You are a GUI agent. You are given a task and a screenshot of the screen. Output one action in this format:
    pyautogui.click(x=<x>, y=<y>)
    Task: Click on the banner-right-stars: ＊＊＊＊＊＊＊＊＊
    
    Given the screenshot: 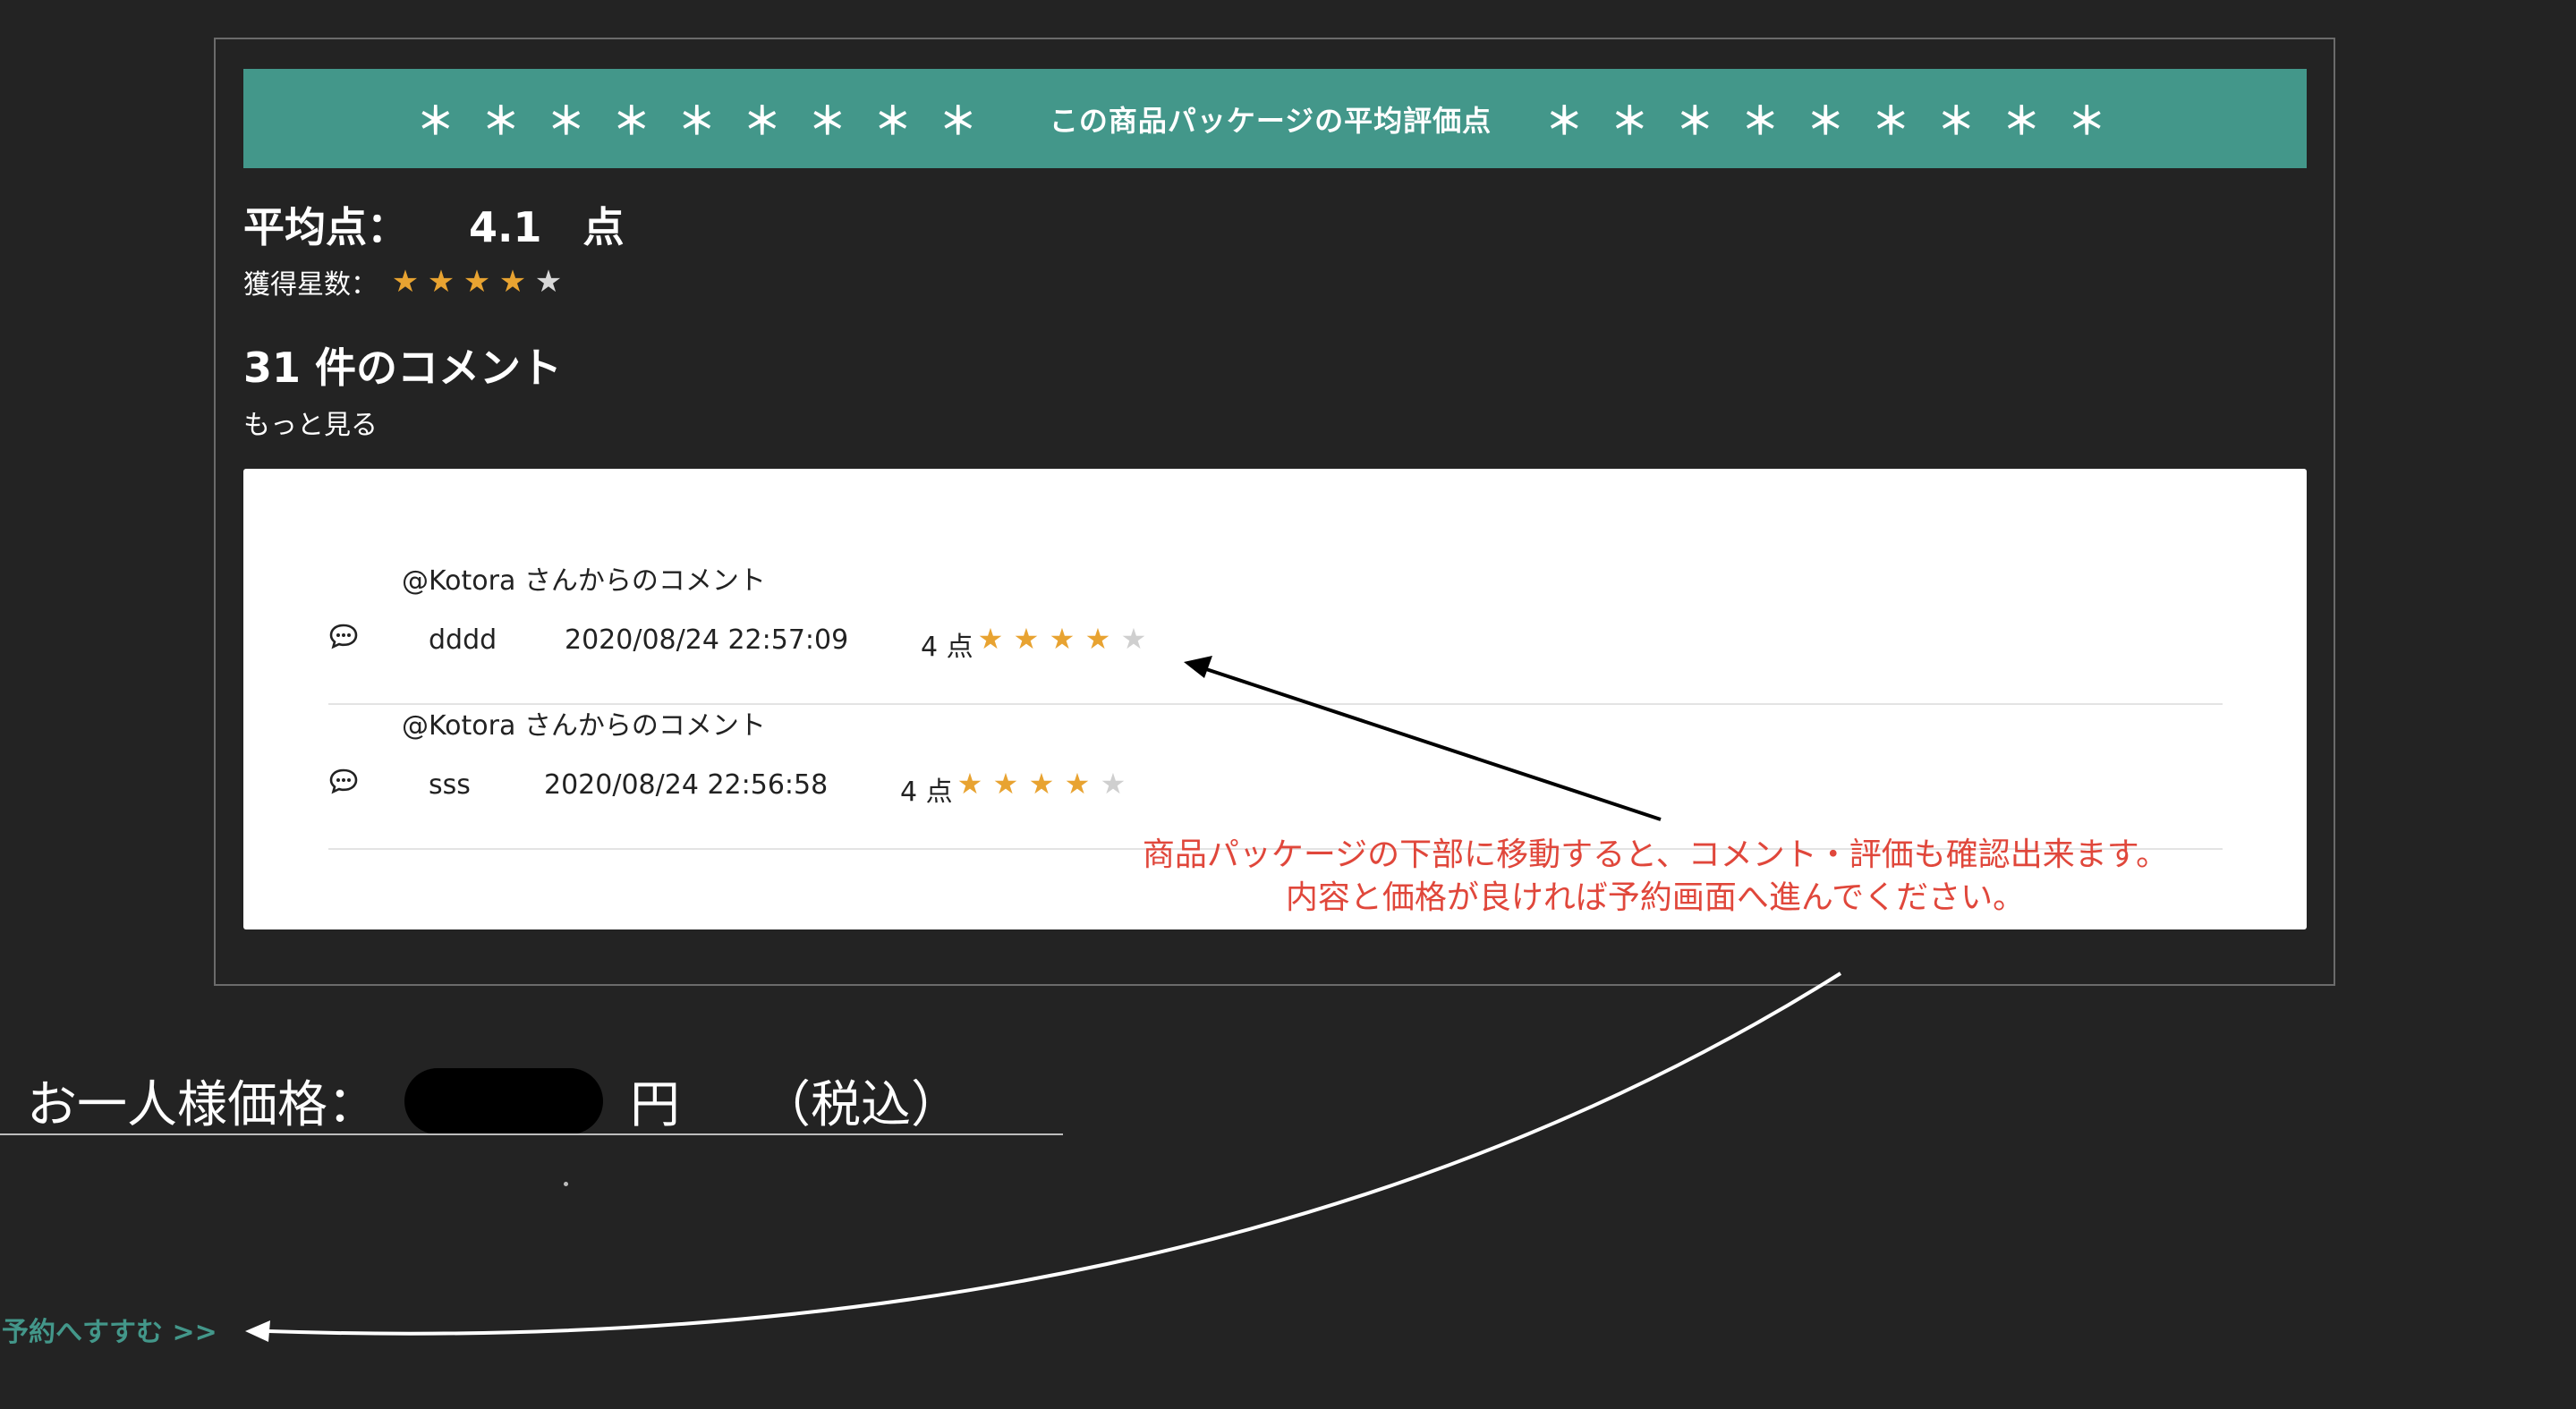 What is the action you would take?
    pyautogui.click(x=1839, y=121)
    